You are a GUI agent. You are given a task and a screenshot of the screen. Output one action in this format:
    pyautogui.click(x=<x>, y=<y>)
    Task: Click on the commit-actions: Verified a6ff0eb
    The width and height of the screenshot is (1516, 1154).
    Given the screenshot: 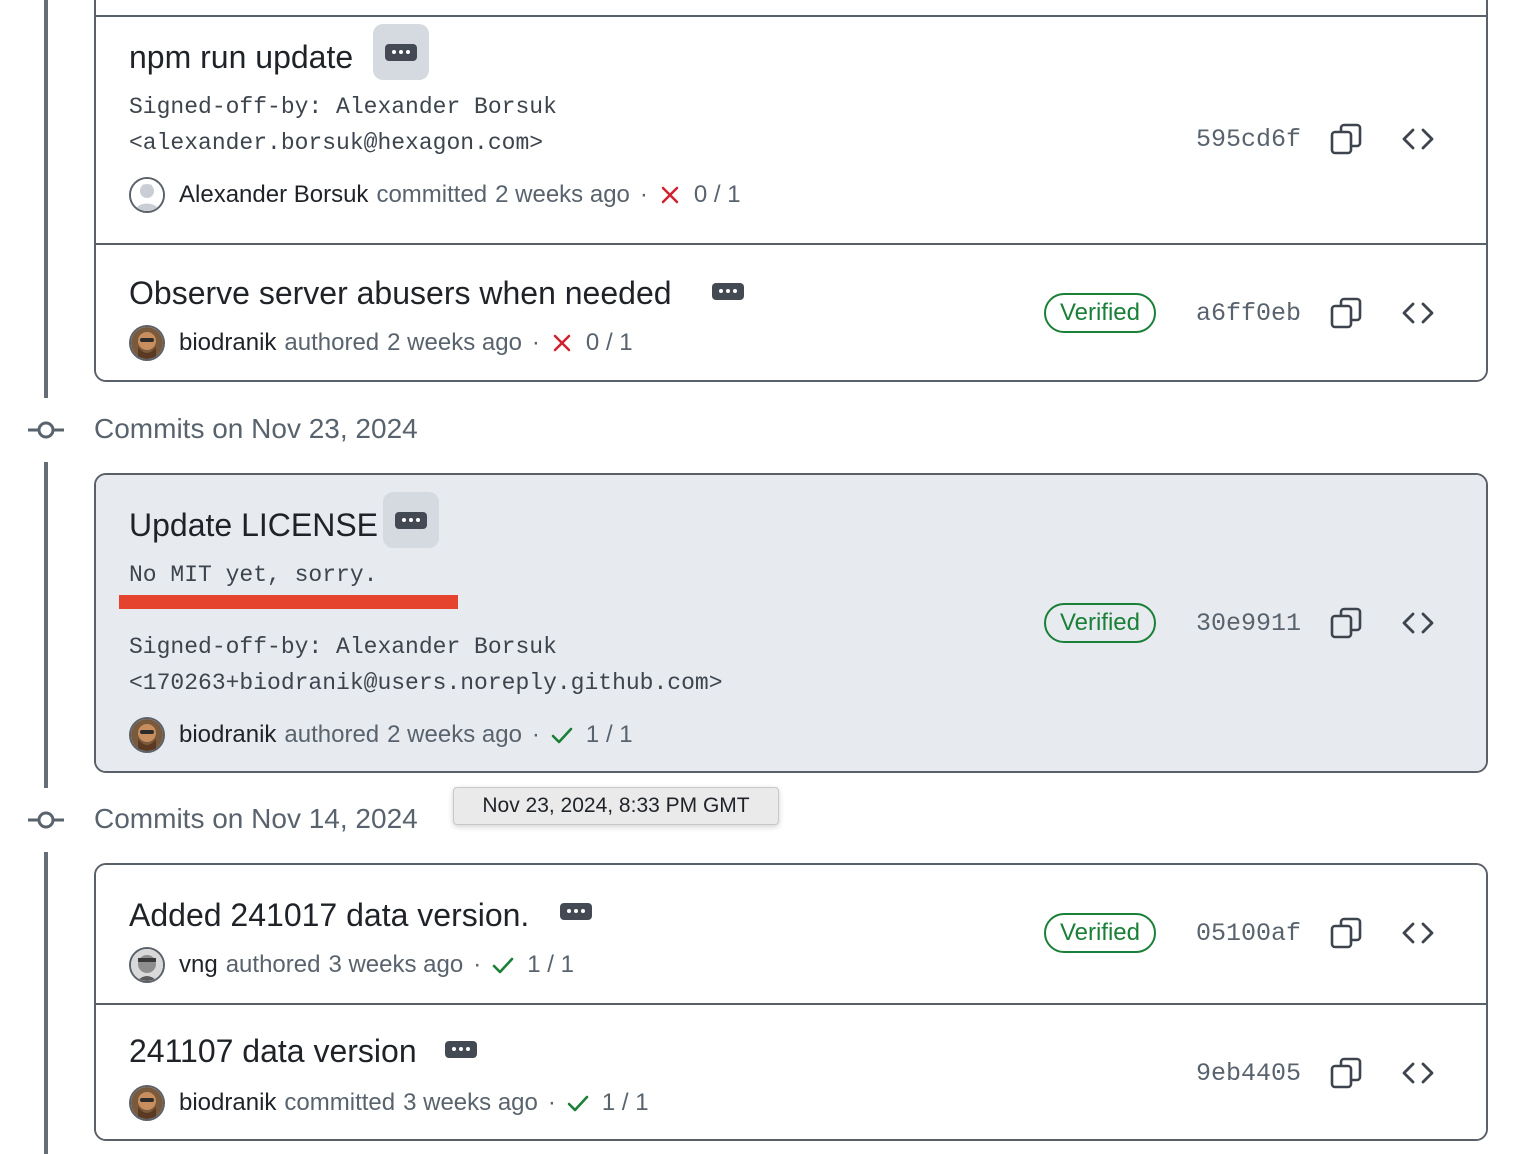 What is the action you would take?
    pyautogui.click(x=1264, y=313)
    